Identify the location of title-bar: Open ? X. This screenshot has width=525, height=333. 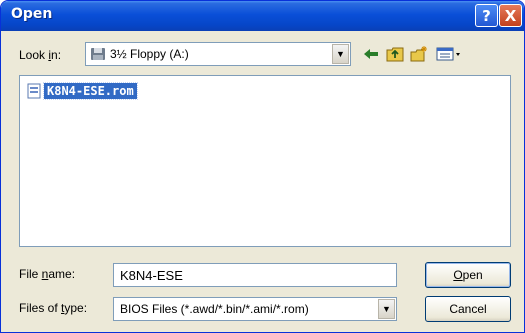
(262, 16).